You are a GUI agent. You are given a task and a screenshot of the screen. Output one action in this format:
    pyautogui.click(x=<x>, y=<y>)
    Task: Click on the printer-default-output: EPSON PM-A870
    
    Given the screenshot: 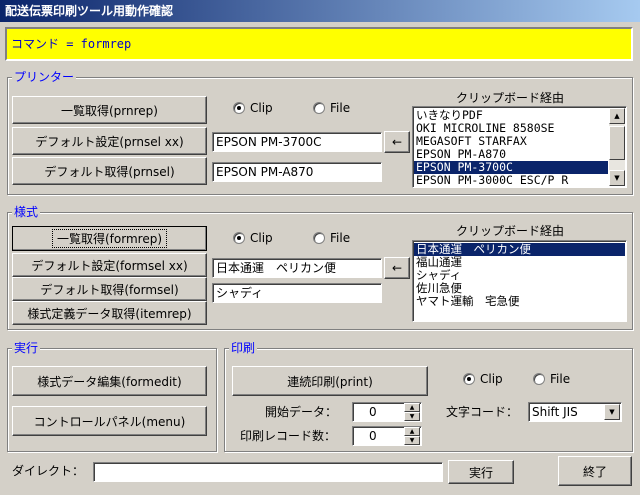 What is the action you would take?
    pyautogui.click(x=297, y=172)
    